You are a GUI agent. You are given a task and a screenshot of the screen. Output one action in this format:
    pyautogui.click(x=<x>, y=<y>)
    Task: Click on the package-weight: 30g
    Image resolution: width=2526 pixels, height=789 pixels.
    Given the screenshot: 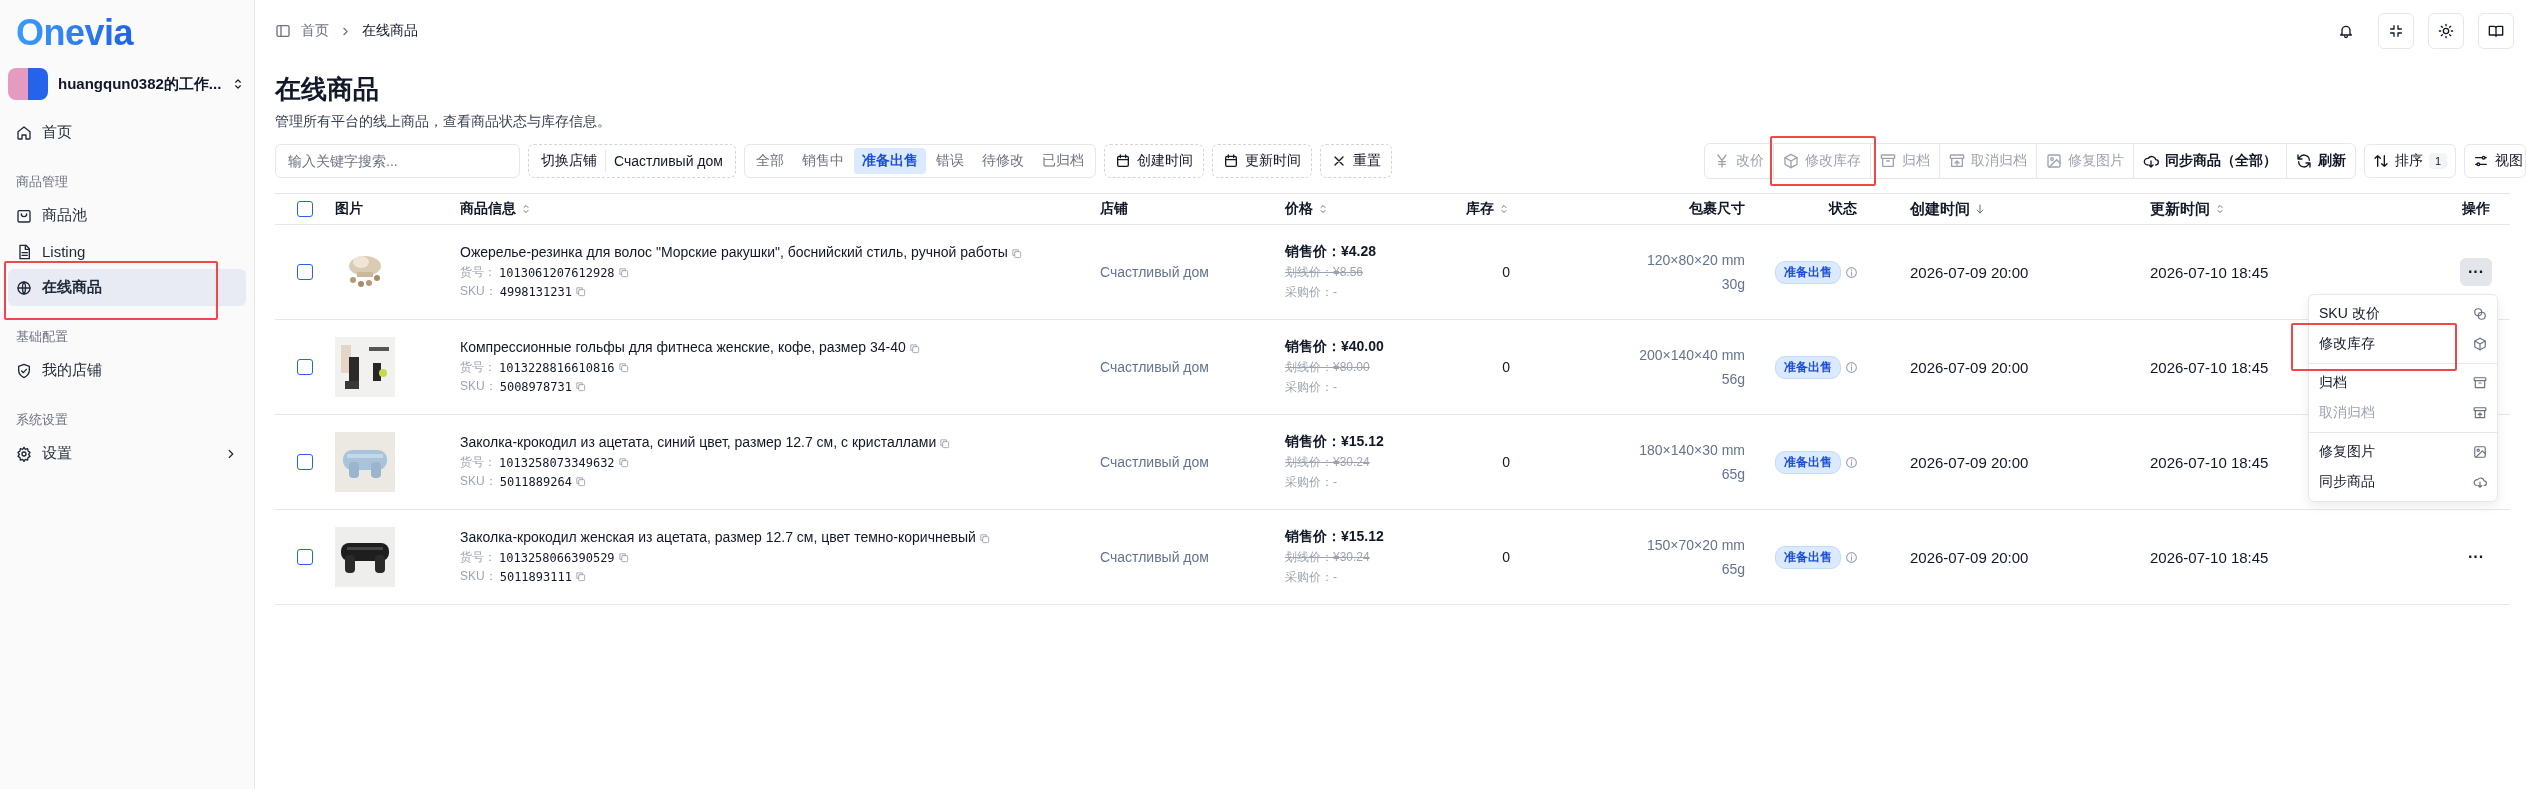 What is the action you would take?
    pyautogui.click(x=1733, y=284)
    